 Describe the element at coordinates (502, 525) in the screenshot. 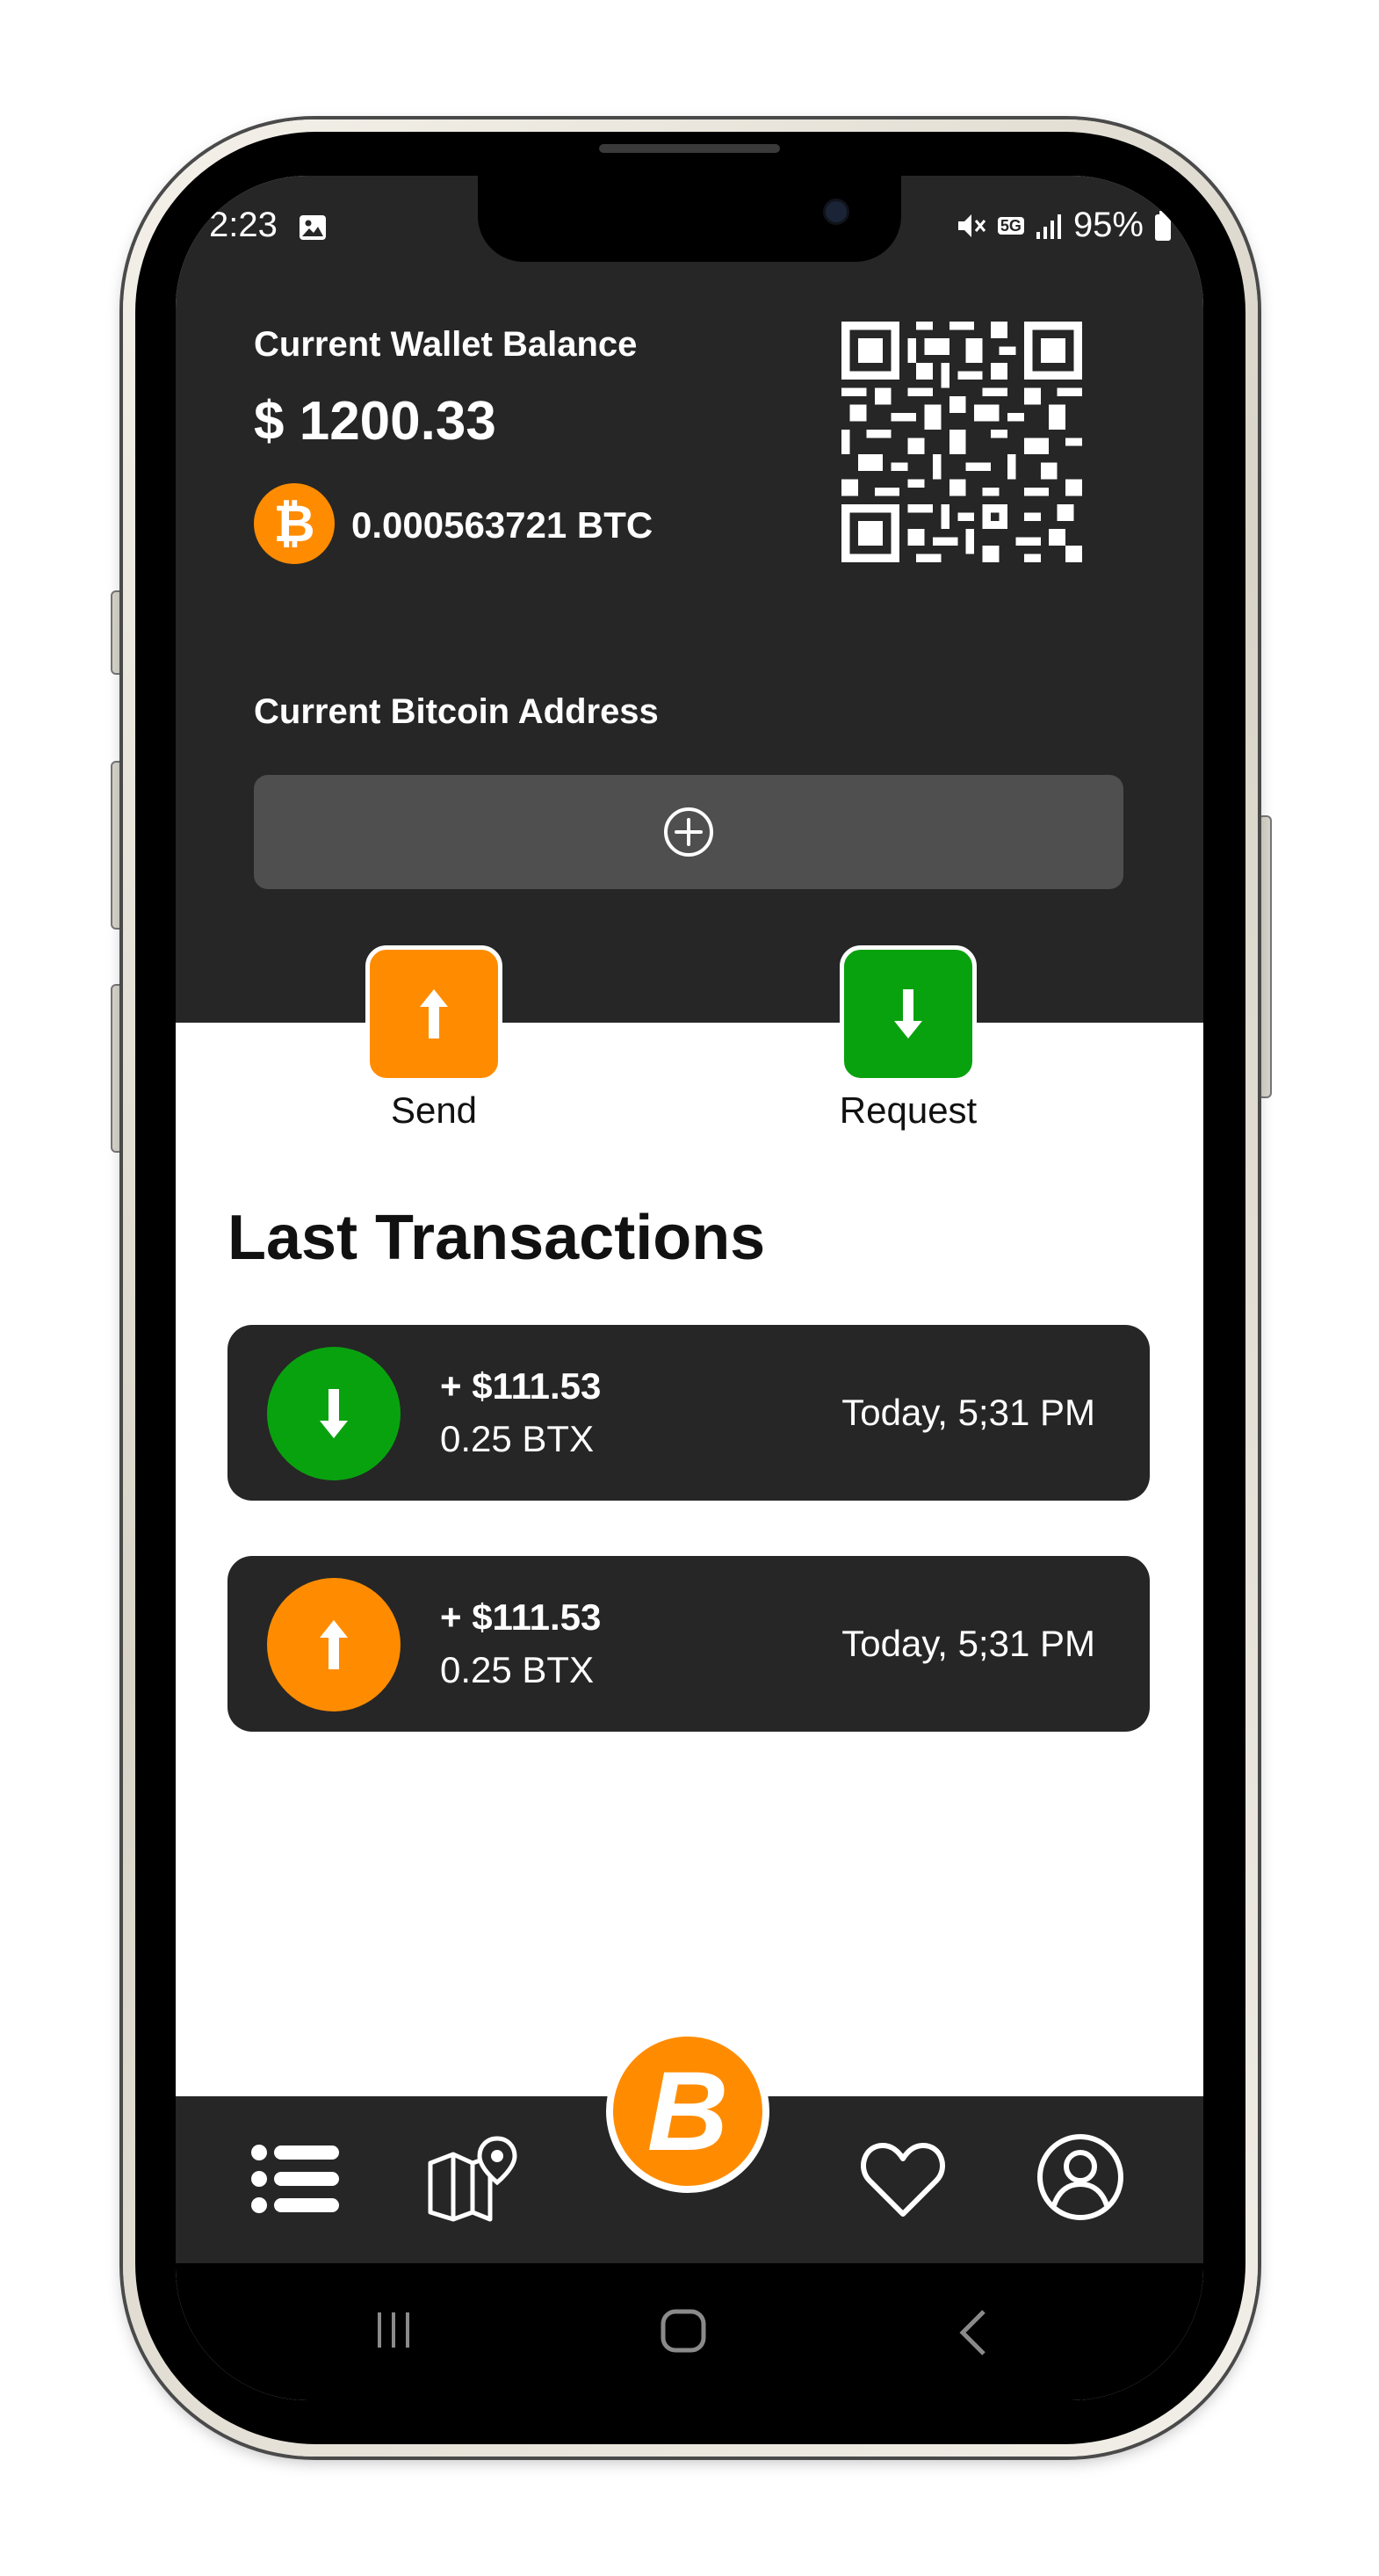

I see `balance-btc: 0.000563721 BTC` at that location.